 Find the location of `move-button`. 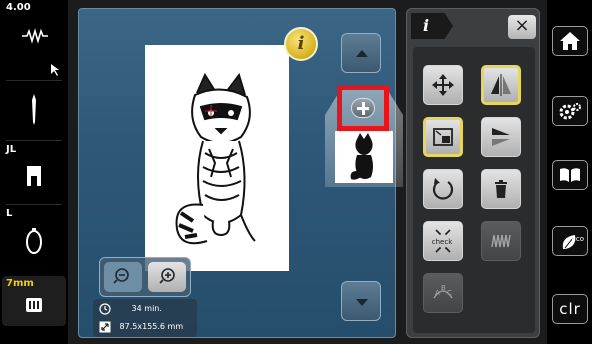

move-button is located at coordinates (443, 85).